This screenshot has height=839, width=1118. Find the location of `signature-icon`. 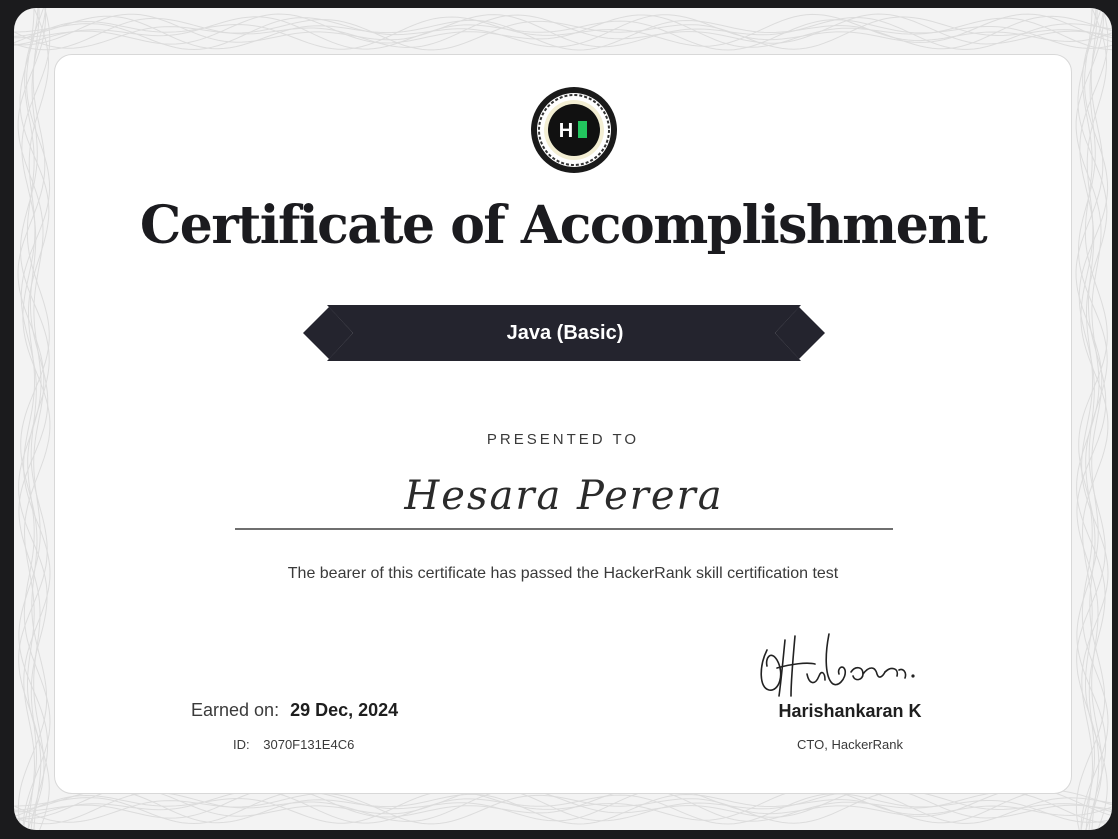

signature-icon is located at coordinates (837, 665).